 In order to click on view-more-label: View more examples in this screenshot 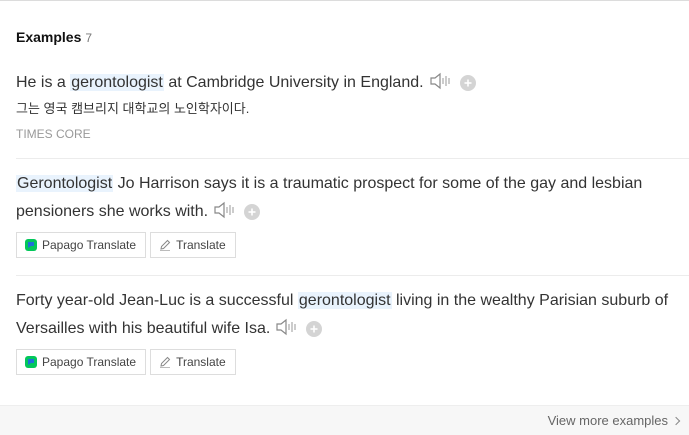, I will do `click(607, 420)`.